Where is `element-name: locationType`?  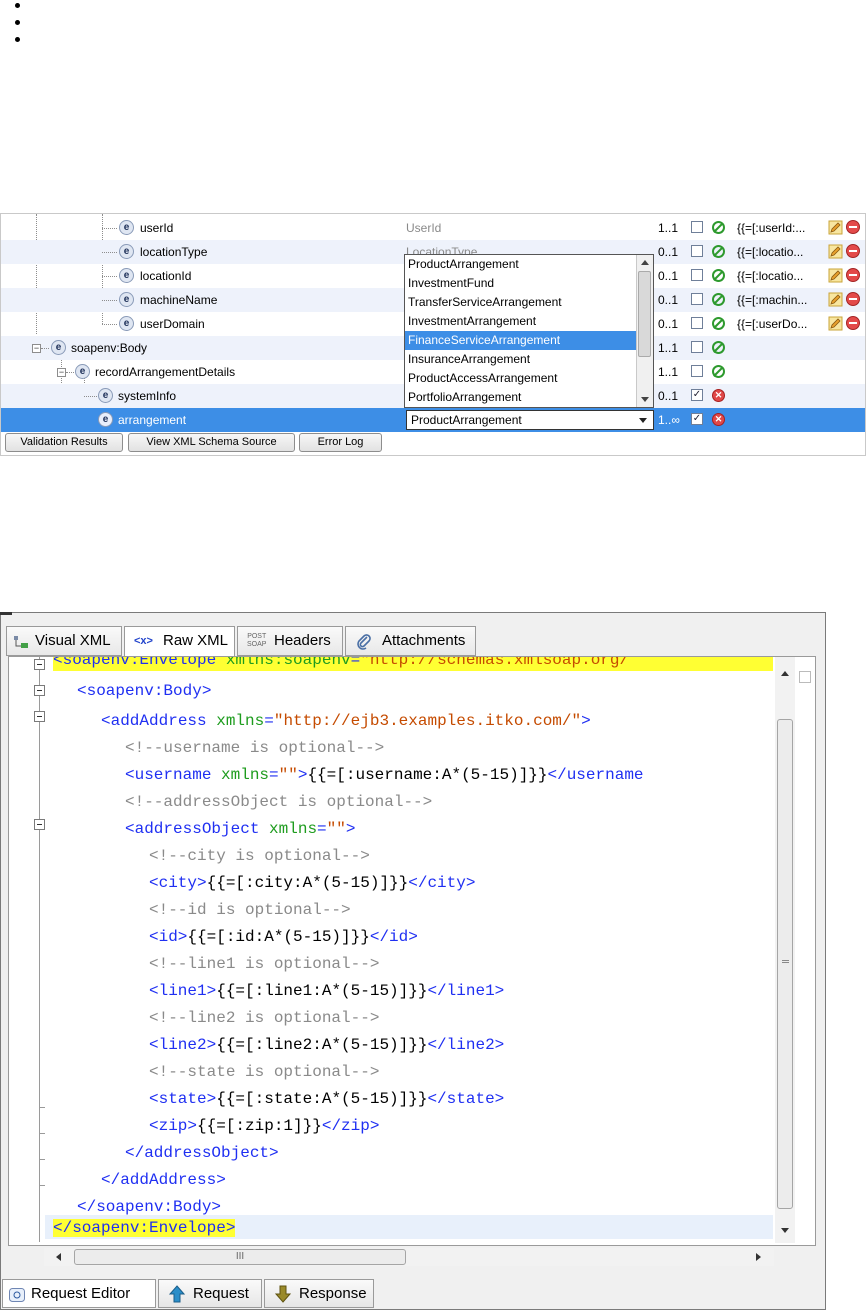 element-name: locationType is located at coordinates (174, 252).